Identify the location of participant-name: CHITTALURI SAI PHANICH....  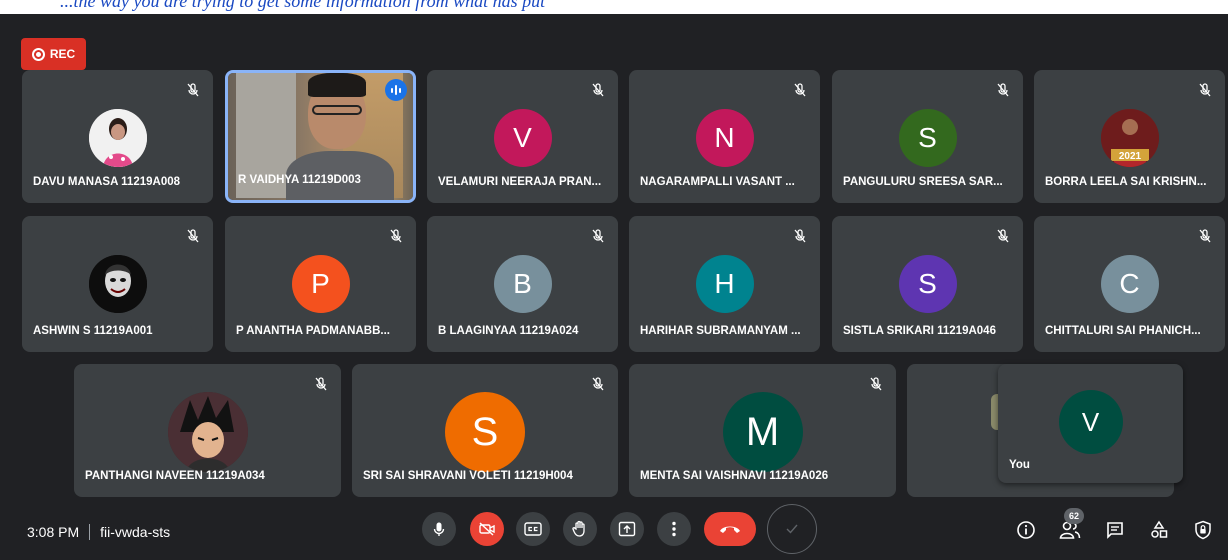
(1123, 331).